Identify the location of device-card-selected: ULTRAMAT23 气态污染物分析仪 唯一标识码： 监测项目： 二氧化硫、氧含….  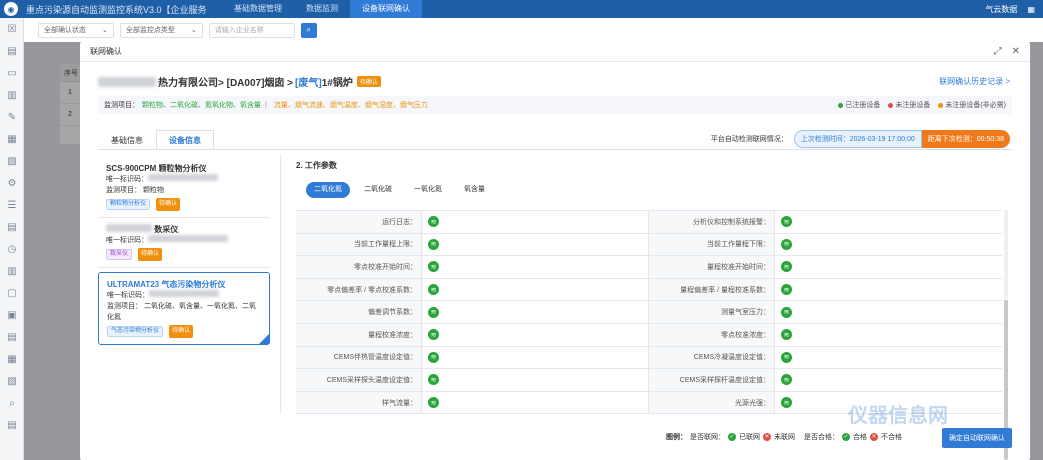
(184, 308).